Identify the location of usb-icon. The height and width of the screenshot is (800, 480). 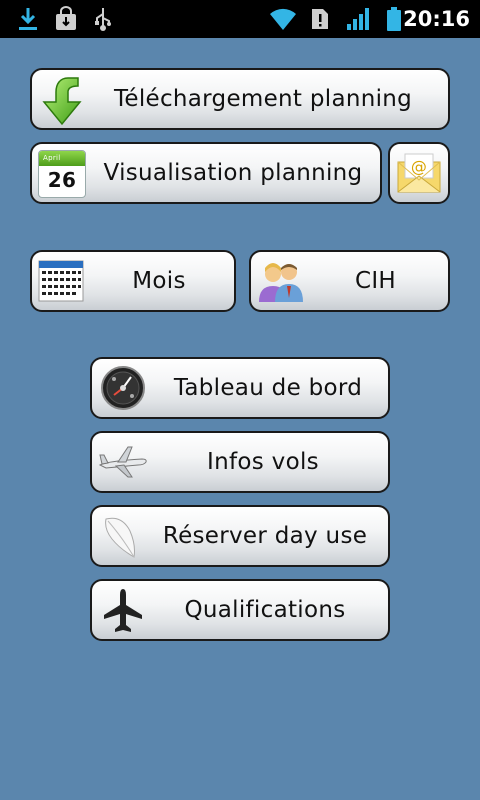
(103, 19).